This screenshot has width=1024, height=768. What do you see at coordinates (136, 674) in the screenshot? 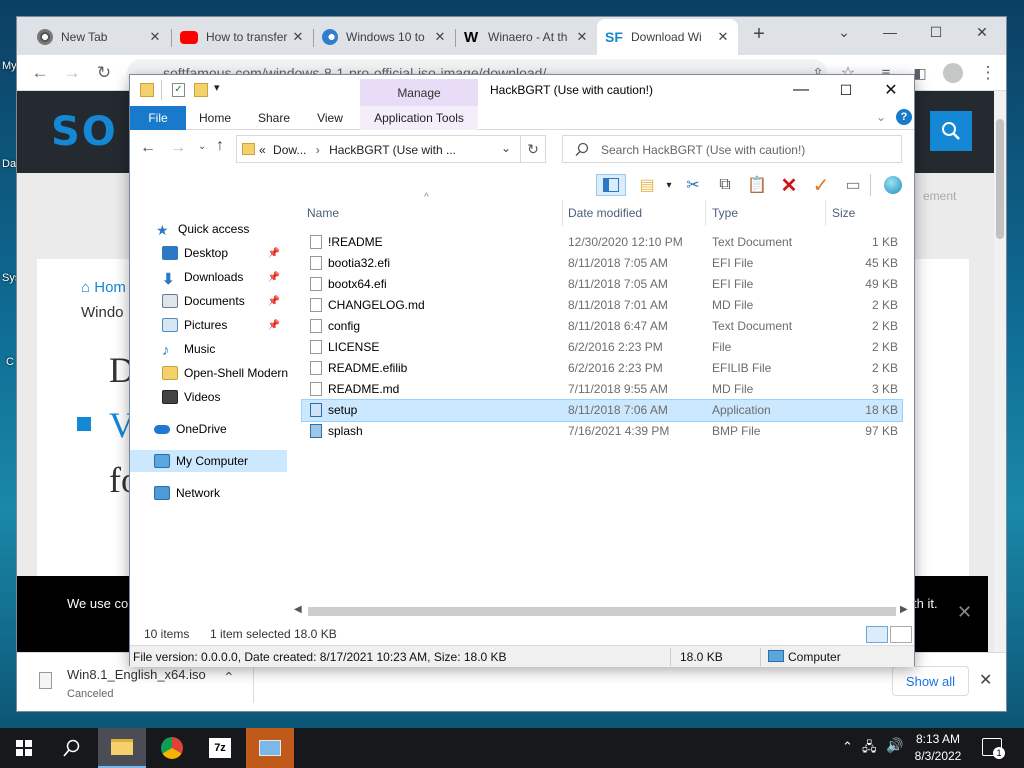
I see `download-filename: Win8.1_English_x64.iso` at bounding box center [136, 674].